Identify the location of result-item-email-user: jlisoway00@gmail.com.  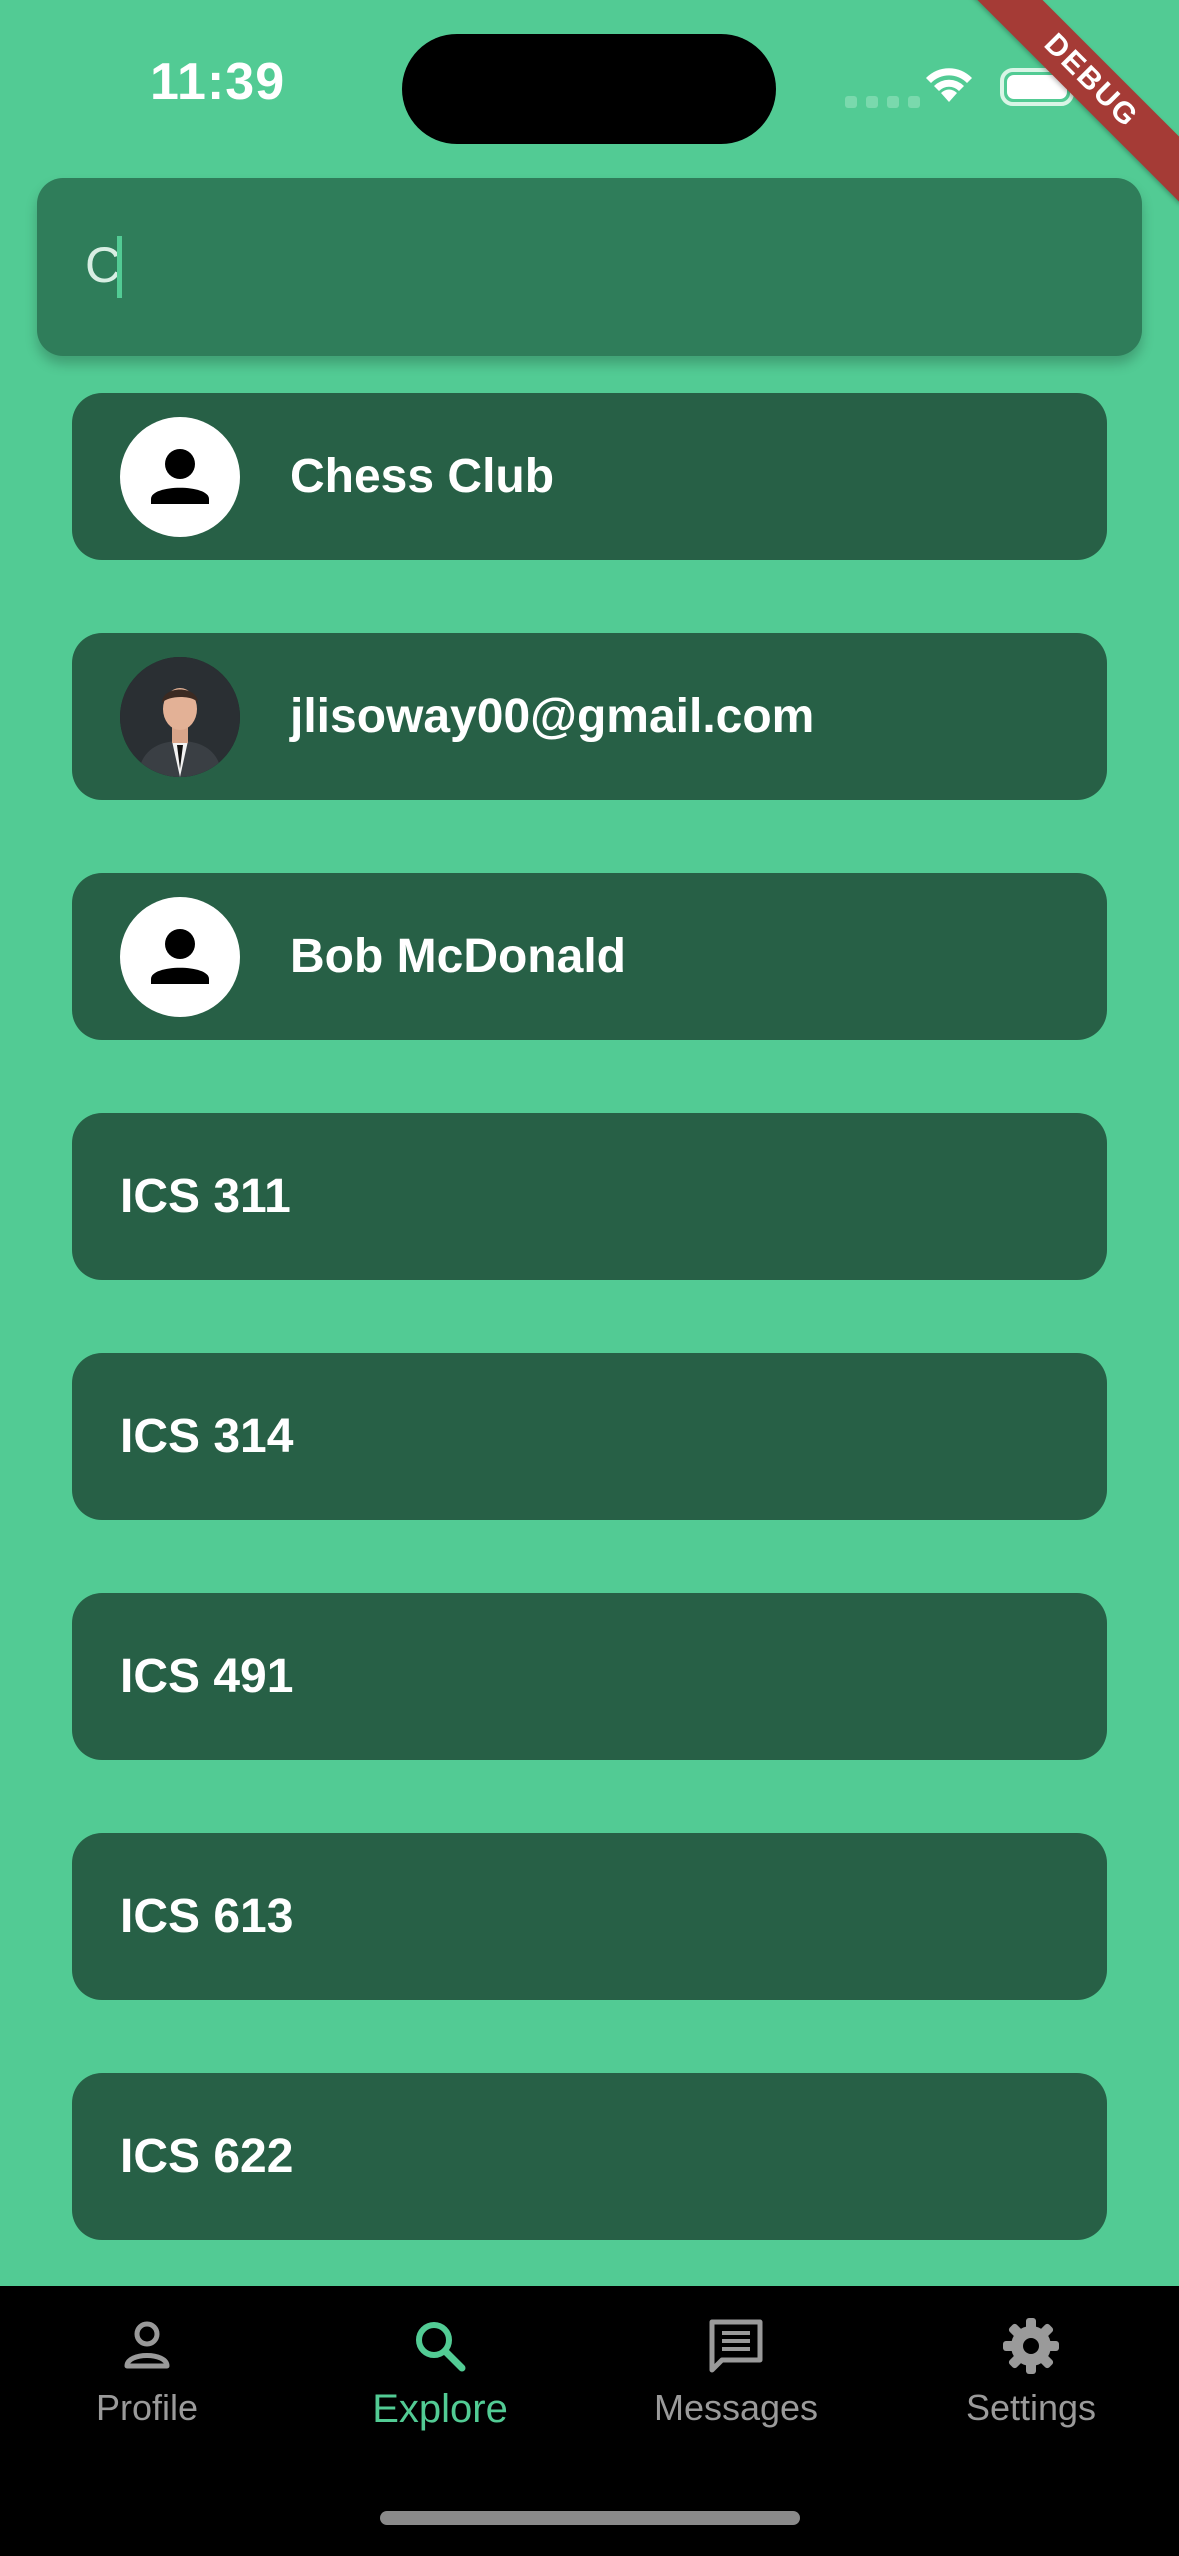
(589, 716).